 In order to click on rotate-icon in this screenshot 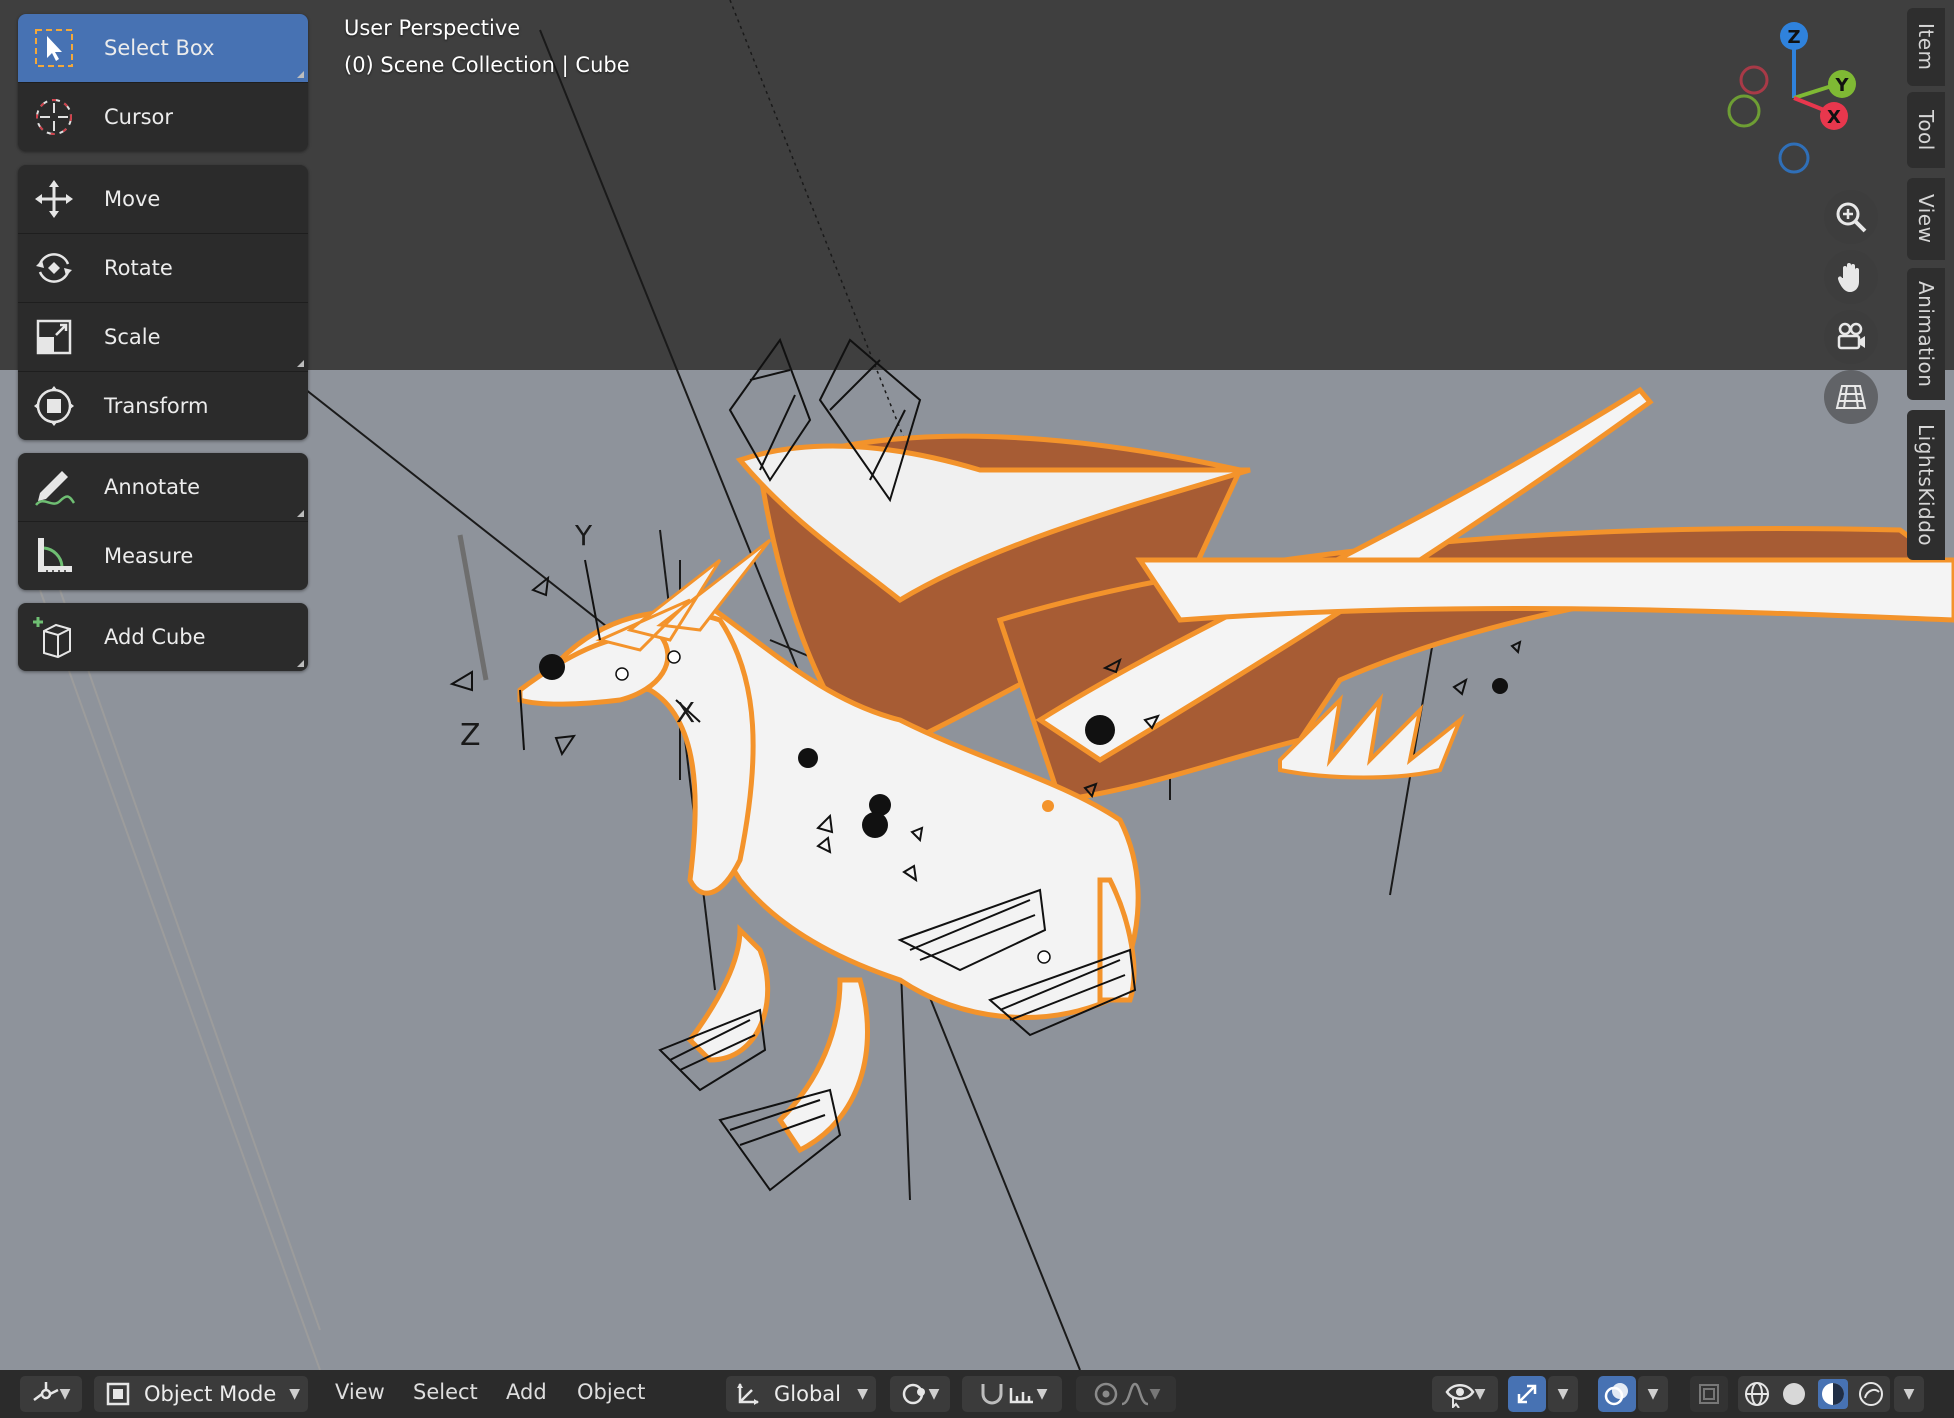, I will do `click(54, 268)`.